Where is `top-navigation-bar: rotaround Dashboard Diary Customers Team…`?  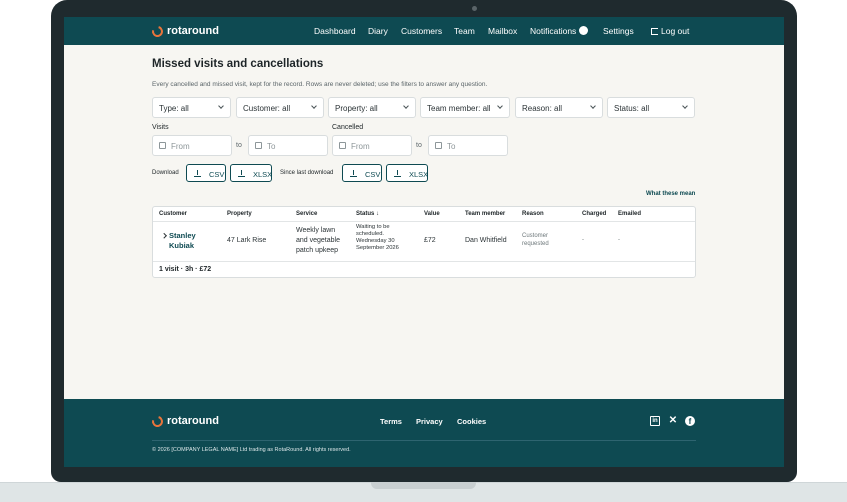 top-navigation-bar: rotaround Dashboard Diary Customers Team… is located at coordinates (424, 31).